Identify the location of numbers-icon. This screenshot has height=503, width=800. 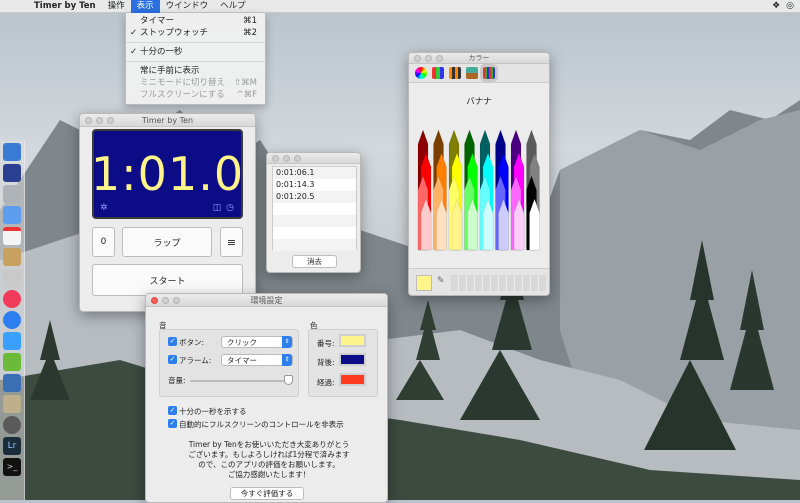
(12, 362).